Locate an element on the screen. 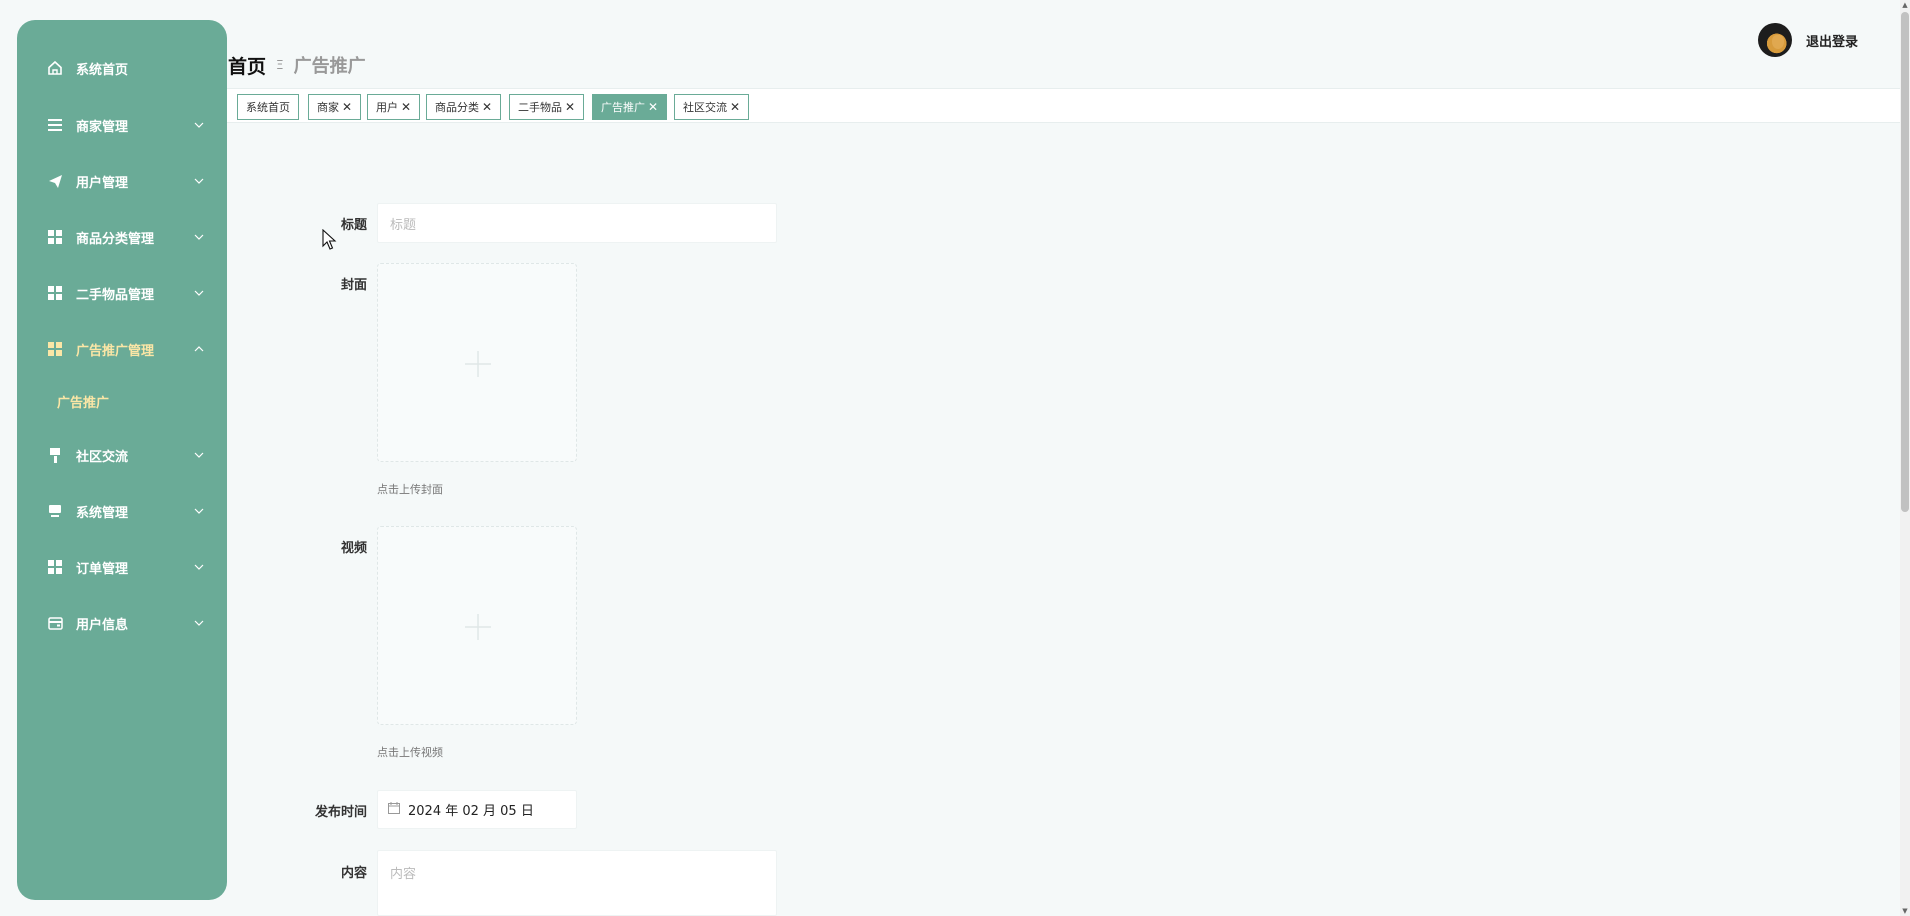 The width and height of the screenshot is (1910, 916). user-area: 退出登录 is located at coordinates (1807, 40).